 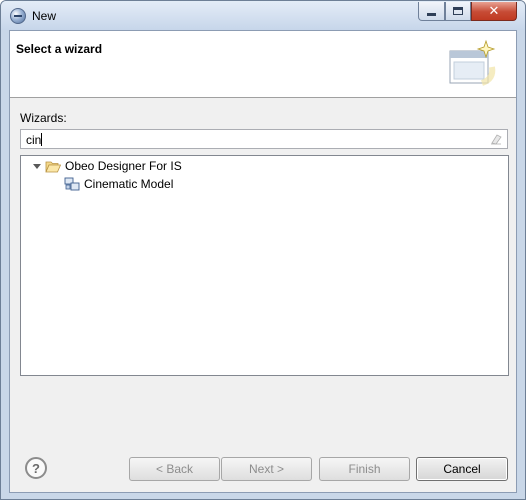 What do you see at coordinates (42, 139) in the screenshot?
I see `text-caret` at bounding box center [42, 139].